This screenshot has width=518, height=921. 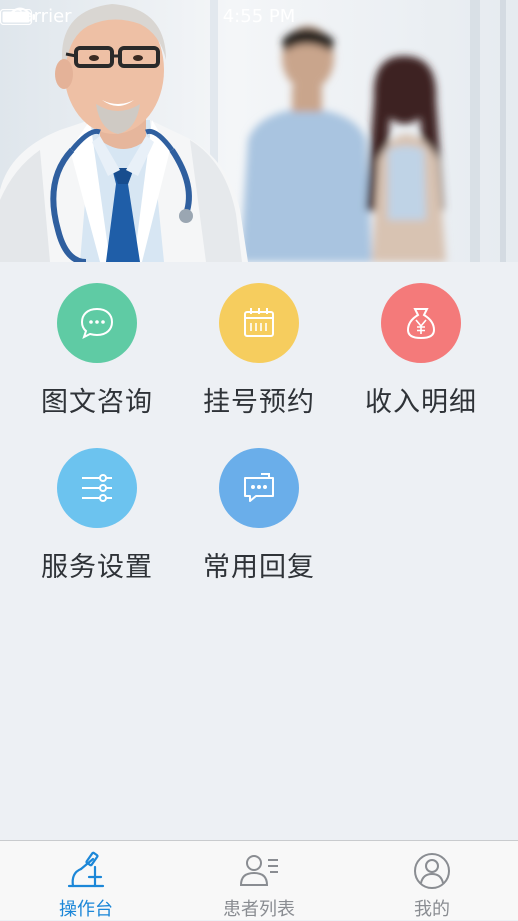 What do you see at coordinates (421, 402) in the screenshot?
I see `action-label: 收入明细` at bounding box center [421, 402].